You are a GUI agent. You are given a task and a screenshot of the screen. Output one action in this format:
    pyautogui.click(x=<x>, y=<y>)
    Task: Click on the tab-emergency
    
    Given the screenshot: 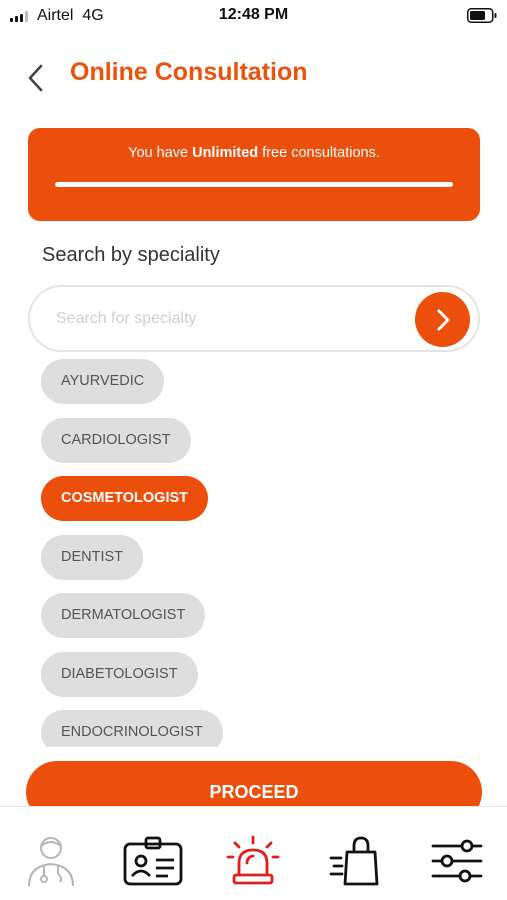 What is the action you would take?
    pyautogui.click(x=253, y=861)
    